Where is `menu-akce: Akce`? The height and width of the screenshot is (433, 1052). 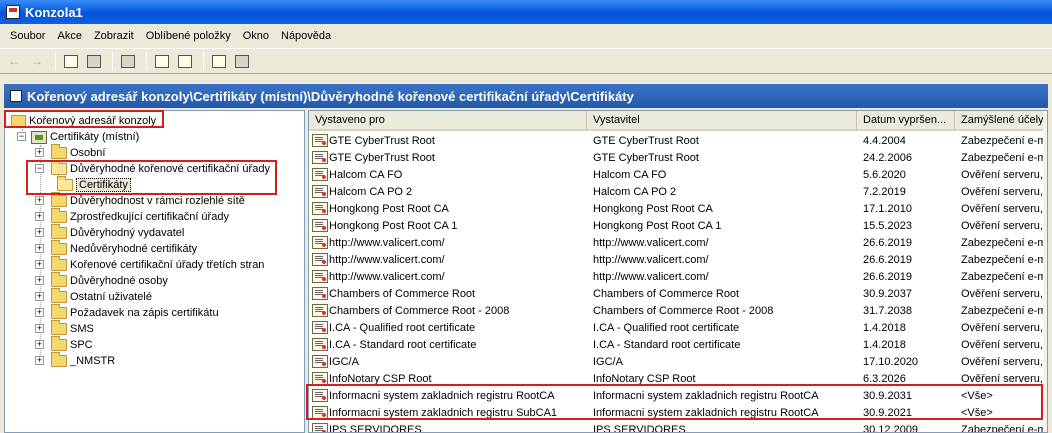
menu-akce: Akce is located at coordinates (69, 36).